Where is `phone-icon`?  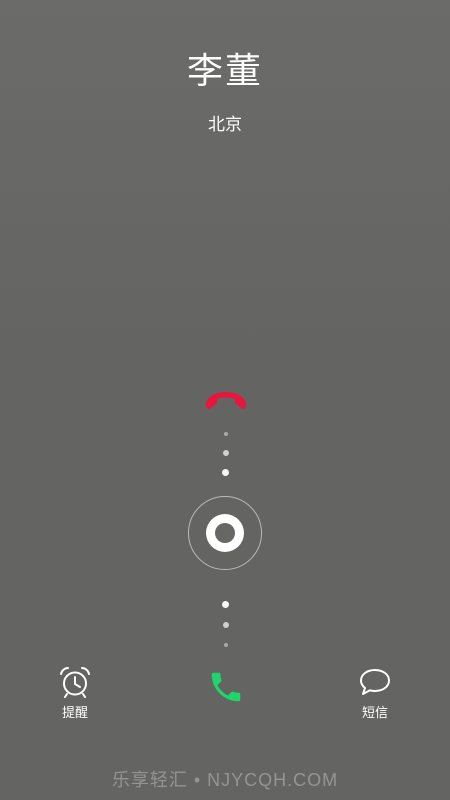 phone-icon is located at coordinates (226, 687).